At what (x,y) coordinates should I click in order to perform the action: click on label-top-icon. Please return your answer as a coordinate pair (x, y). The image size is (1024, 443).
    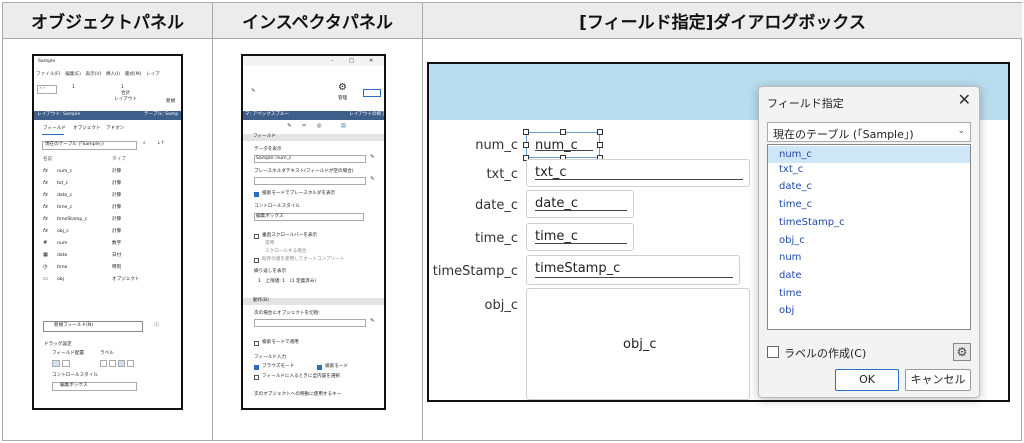
    Looking at the image, I should click on (112, 363).